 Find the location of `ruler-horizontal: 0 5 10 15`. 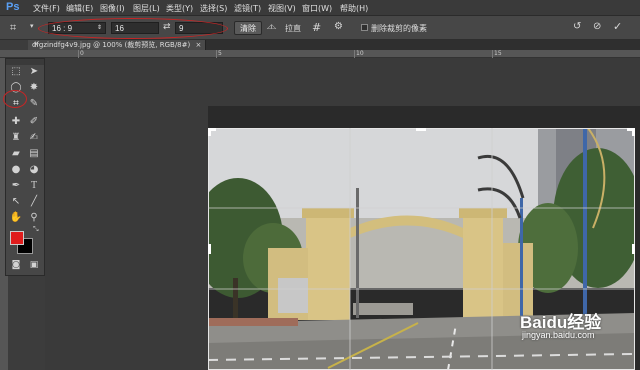

ruler-horizontal: 0 5 10 15 is located at coordinates (320, 54).